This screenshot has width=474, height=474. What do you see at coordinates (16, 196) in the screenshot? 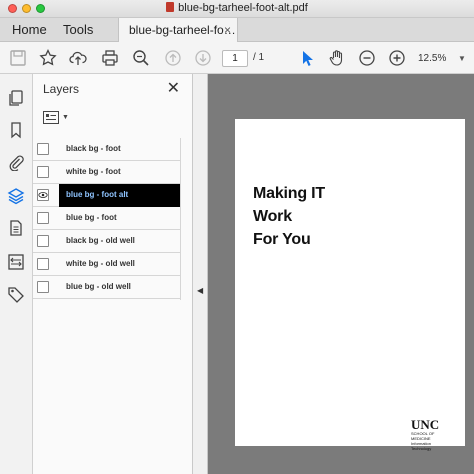
I see `layers-icon` at bounding box center [16, 196].